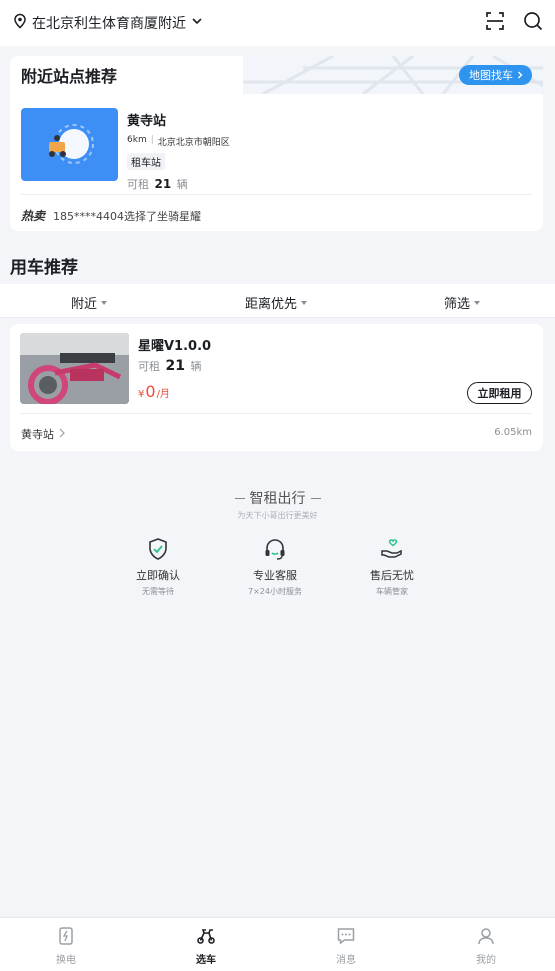 Image resolution: width=555 pixels, height=971 pixels. What do you see at coordinates (206, 960) in the screenshot?
I see `tab-label: 选车` at bounding box center [206, 960].